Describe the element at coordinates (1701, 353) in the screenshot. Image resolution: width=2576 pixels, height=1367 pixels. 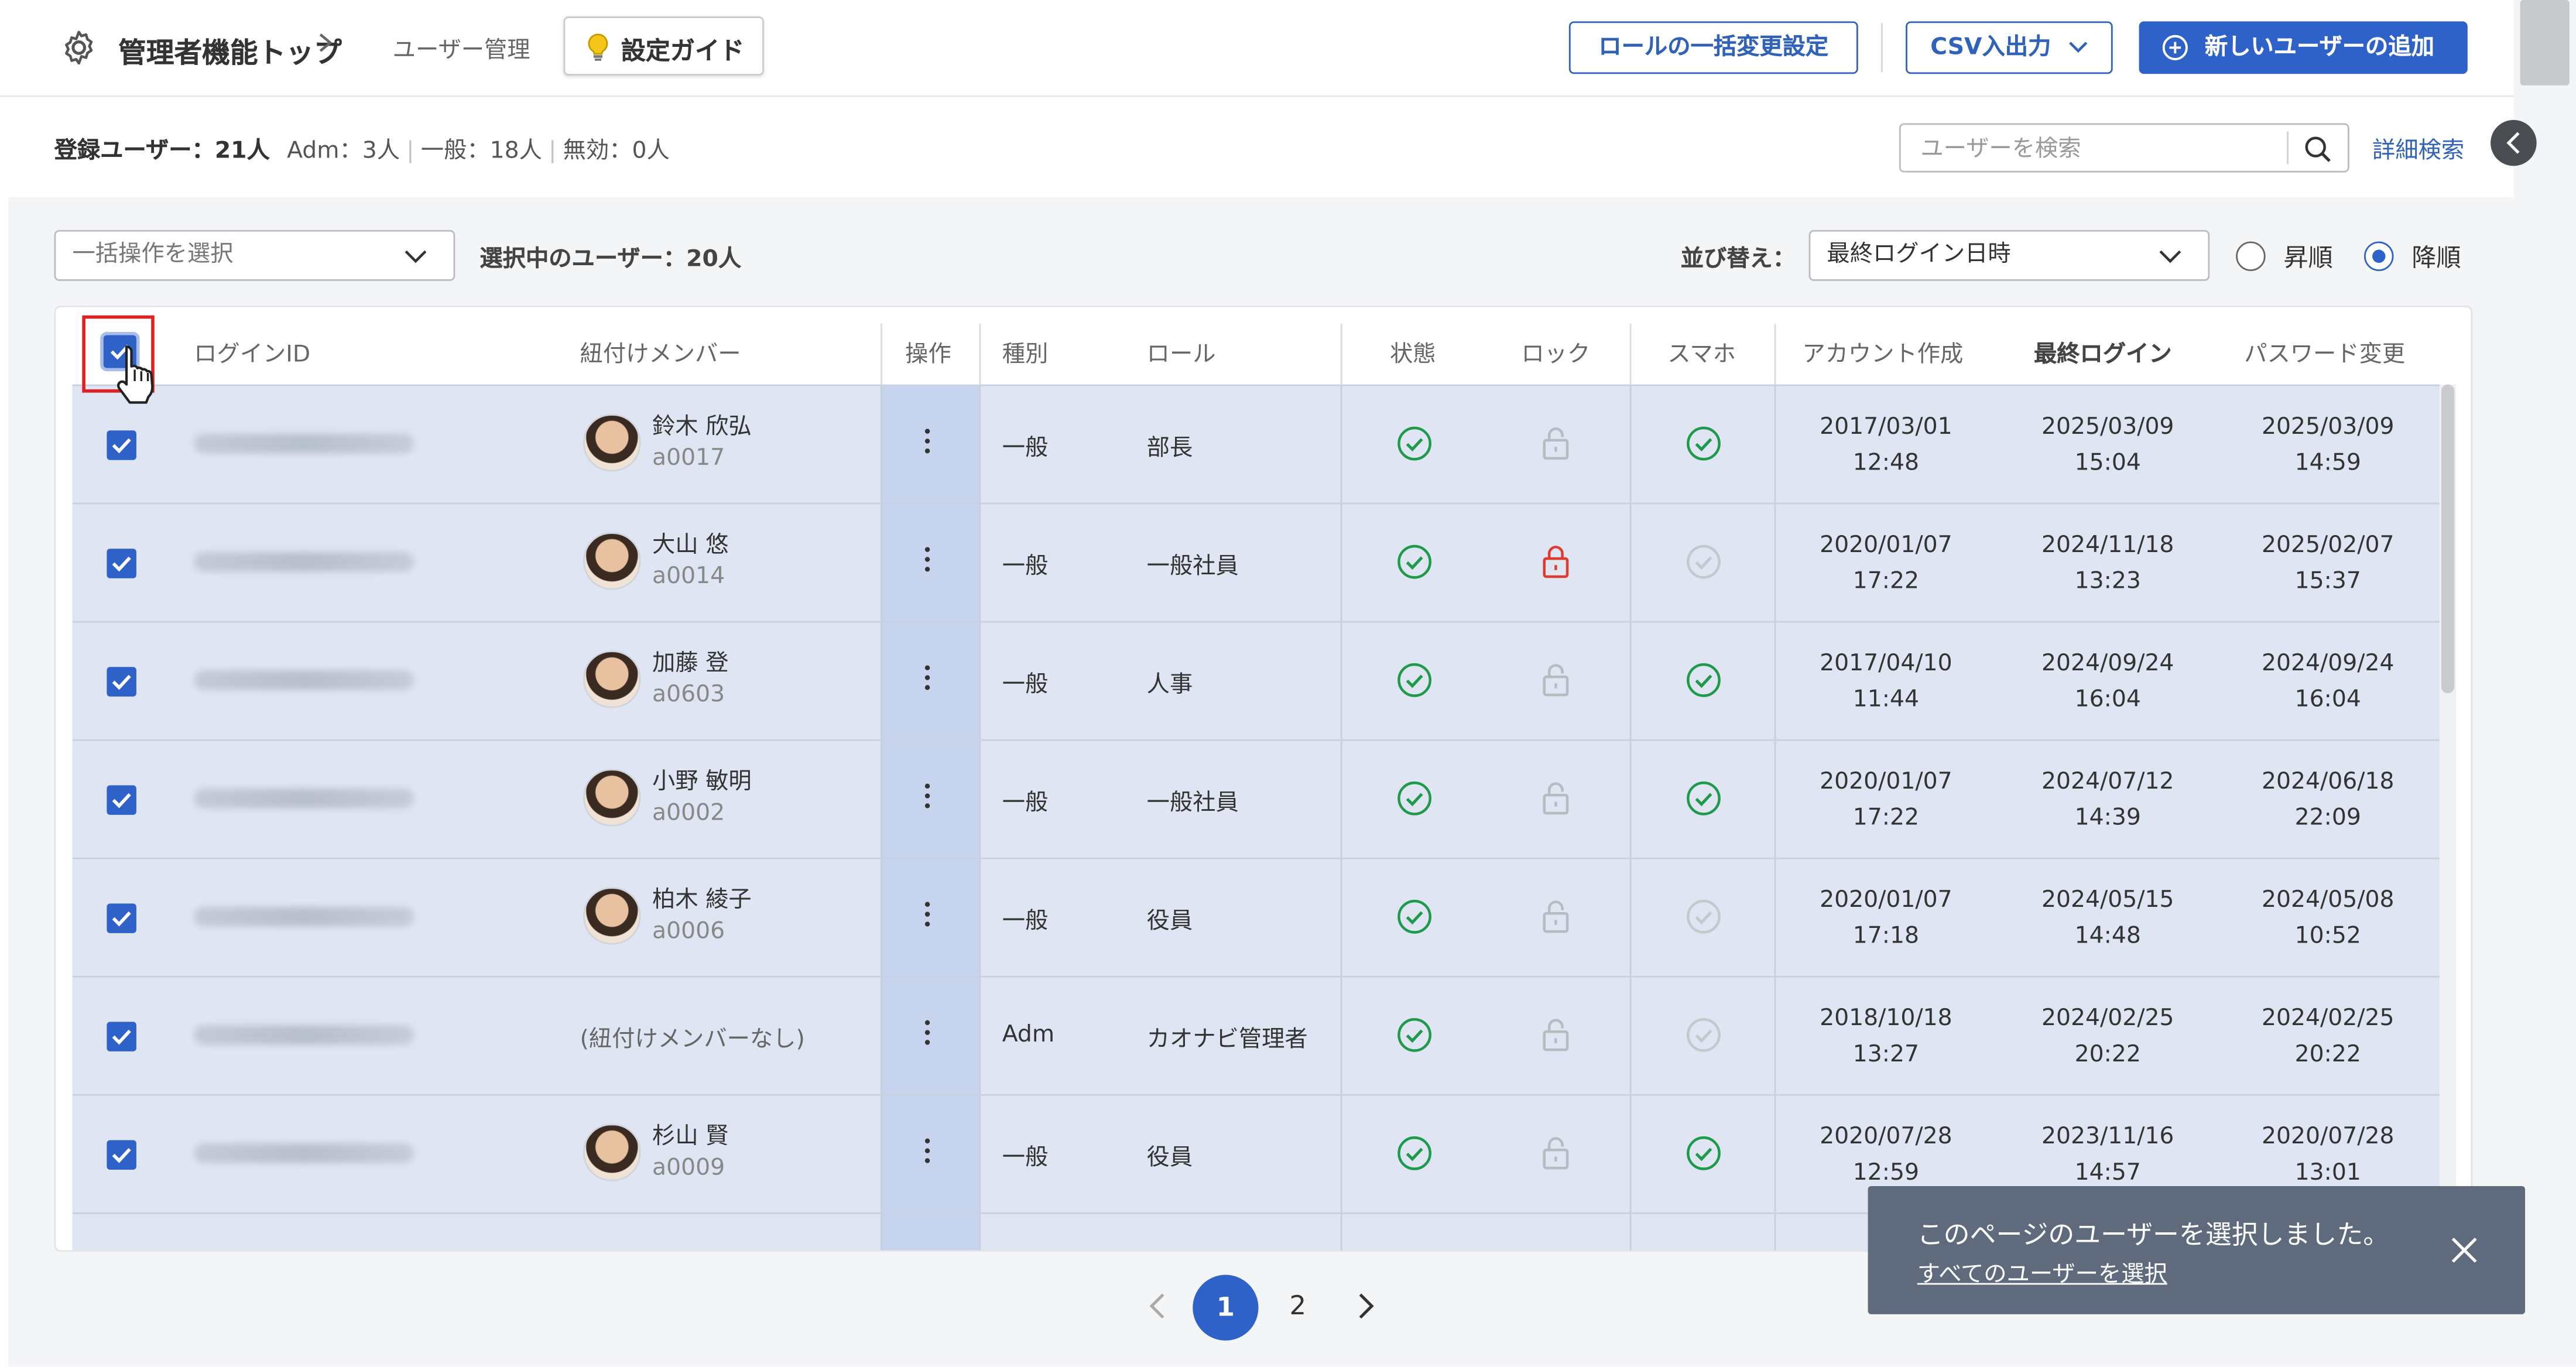
I see `col-smartphone: スマホ` at that location.